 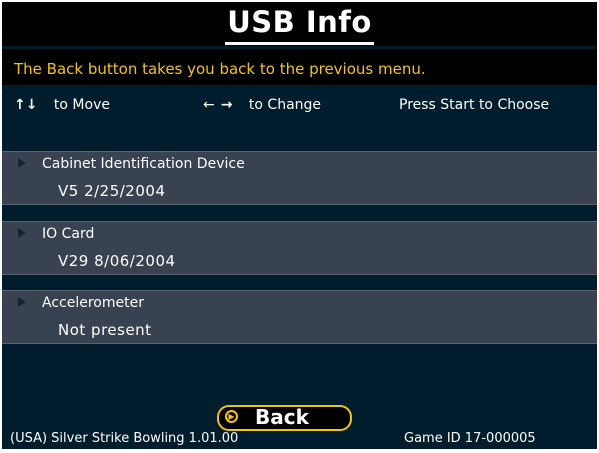 I want to click on menu-item-io-card: IO Card V29 8/06/2004, so click(x=299, y=248).